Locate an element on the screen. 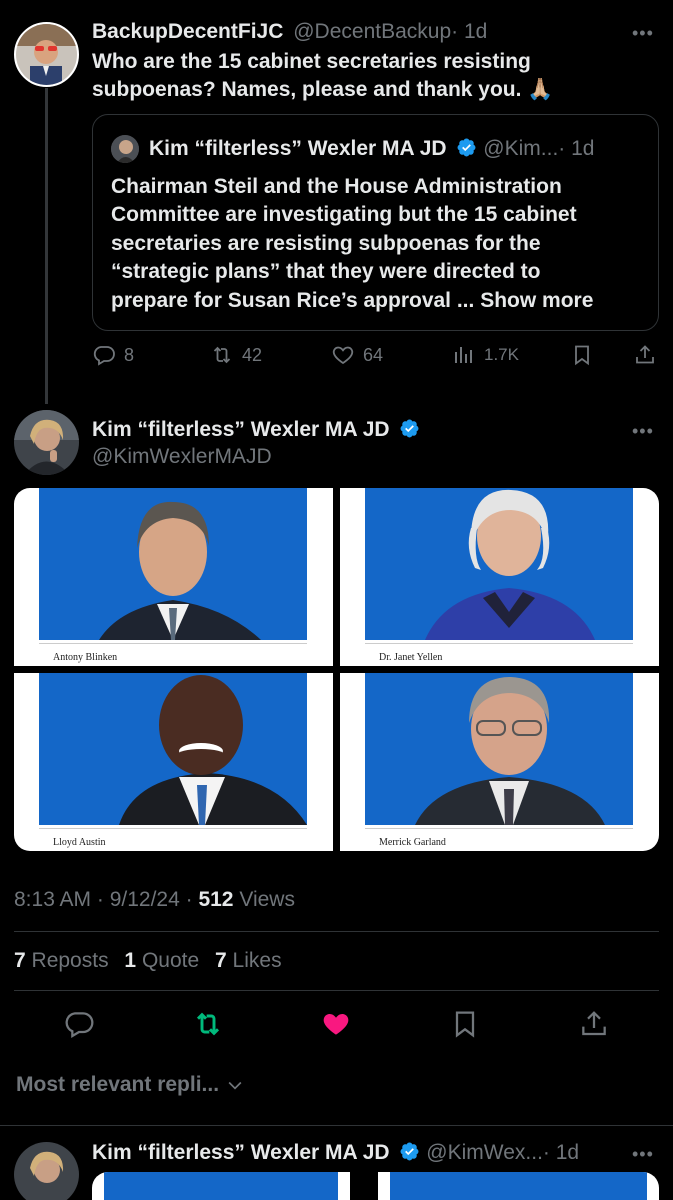 The width and height of the screenshot is (673, 1200). like-count: 64 is located at coordinates (373, 354).